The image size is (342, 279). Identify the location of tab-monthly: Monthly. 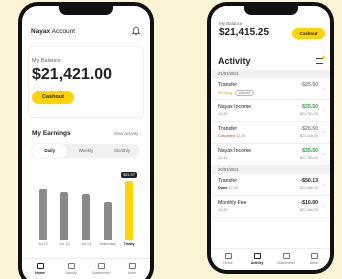
(122, 151).